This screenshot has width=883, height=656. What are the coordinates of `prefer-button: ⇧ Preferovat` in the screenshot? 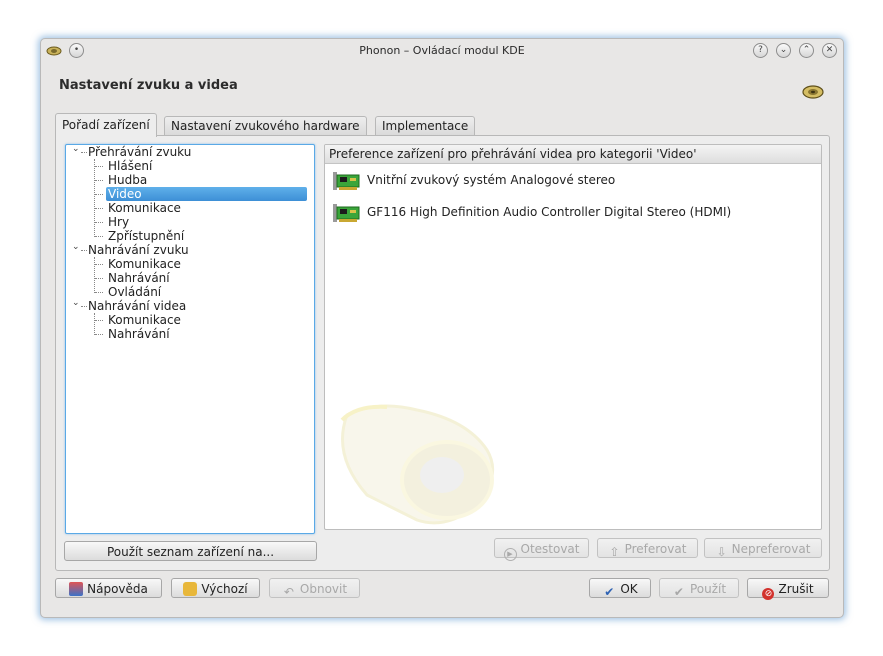 It's located at (647, 548).